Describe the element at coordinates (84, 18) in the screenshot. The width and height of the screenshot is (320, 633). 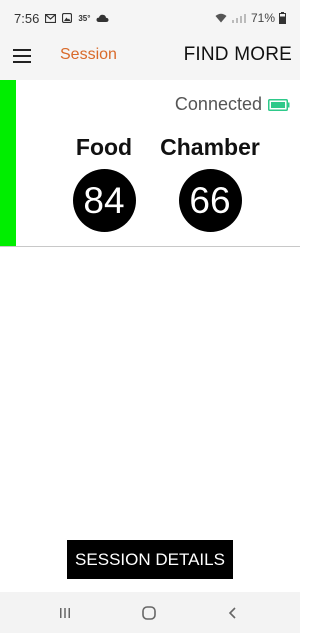
I see `temperature-text: 35°` at that location.